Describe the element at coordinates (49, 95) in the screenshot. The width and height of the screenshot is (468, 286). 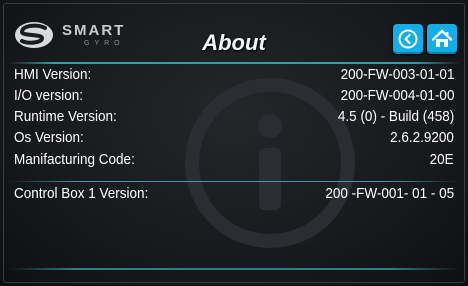
I see `info-label: I/O version:` at that location.